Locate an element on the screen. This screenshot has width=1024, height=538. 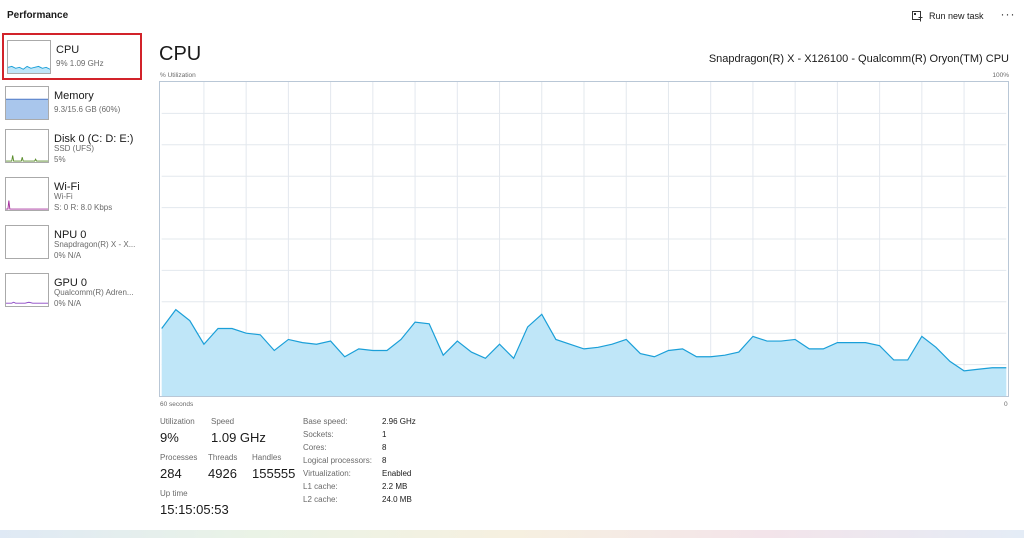
sidebar-item-detail: 9% 1.09 GHz is located at coordinates (80, 63).